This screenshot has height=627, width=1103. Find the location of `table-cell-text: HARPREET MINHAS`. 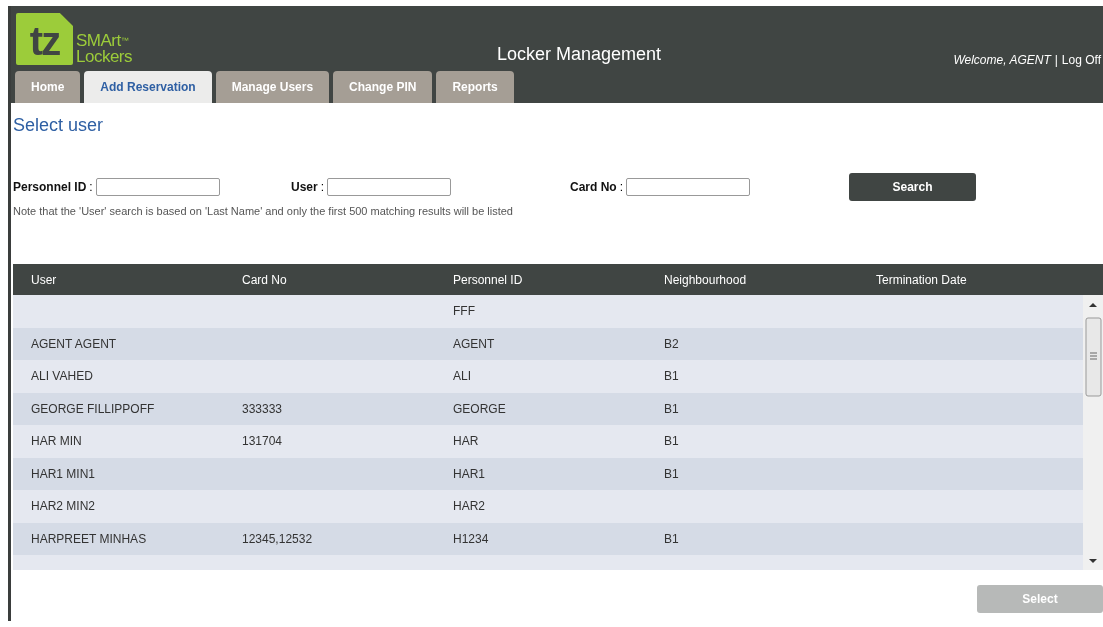

table-cell-text: HARPREET MINHAS is located at coordinates (89, 538).